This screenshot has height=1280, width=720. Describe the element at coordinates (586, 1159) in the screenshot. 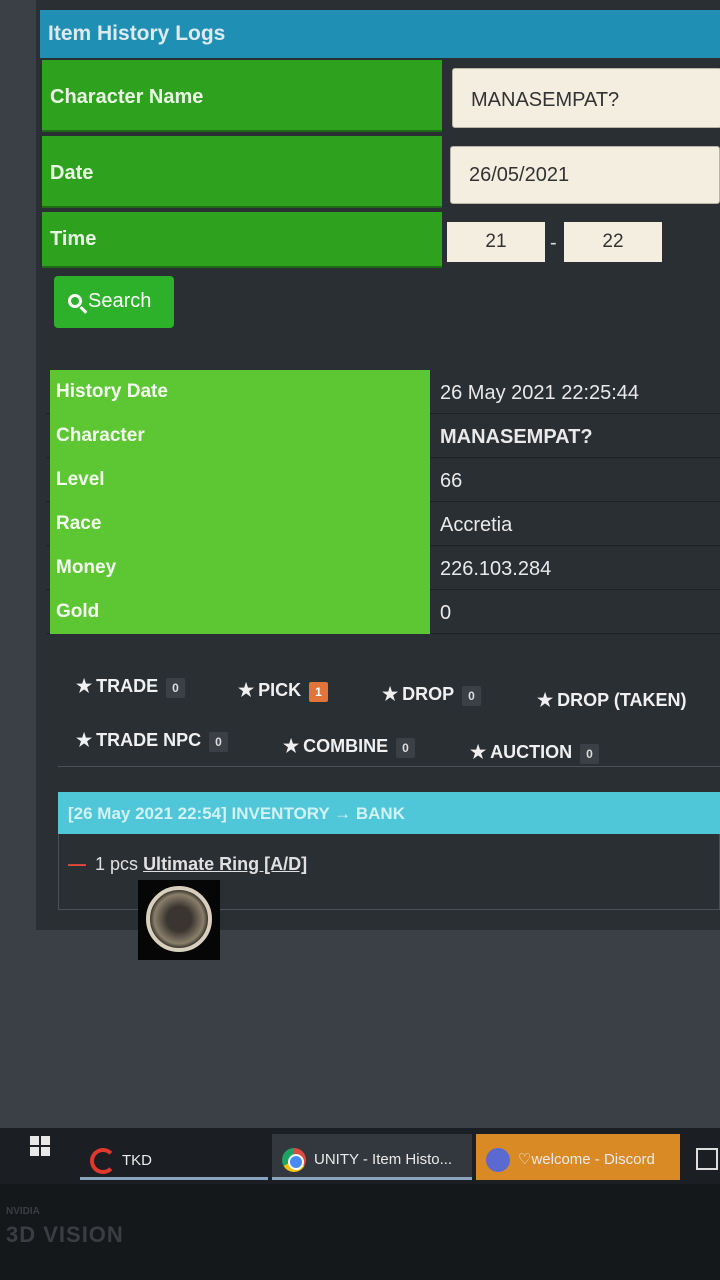

I see `taskbar-item-label: ♡welcome - Discord` at that location.